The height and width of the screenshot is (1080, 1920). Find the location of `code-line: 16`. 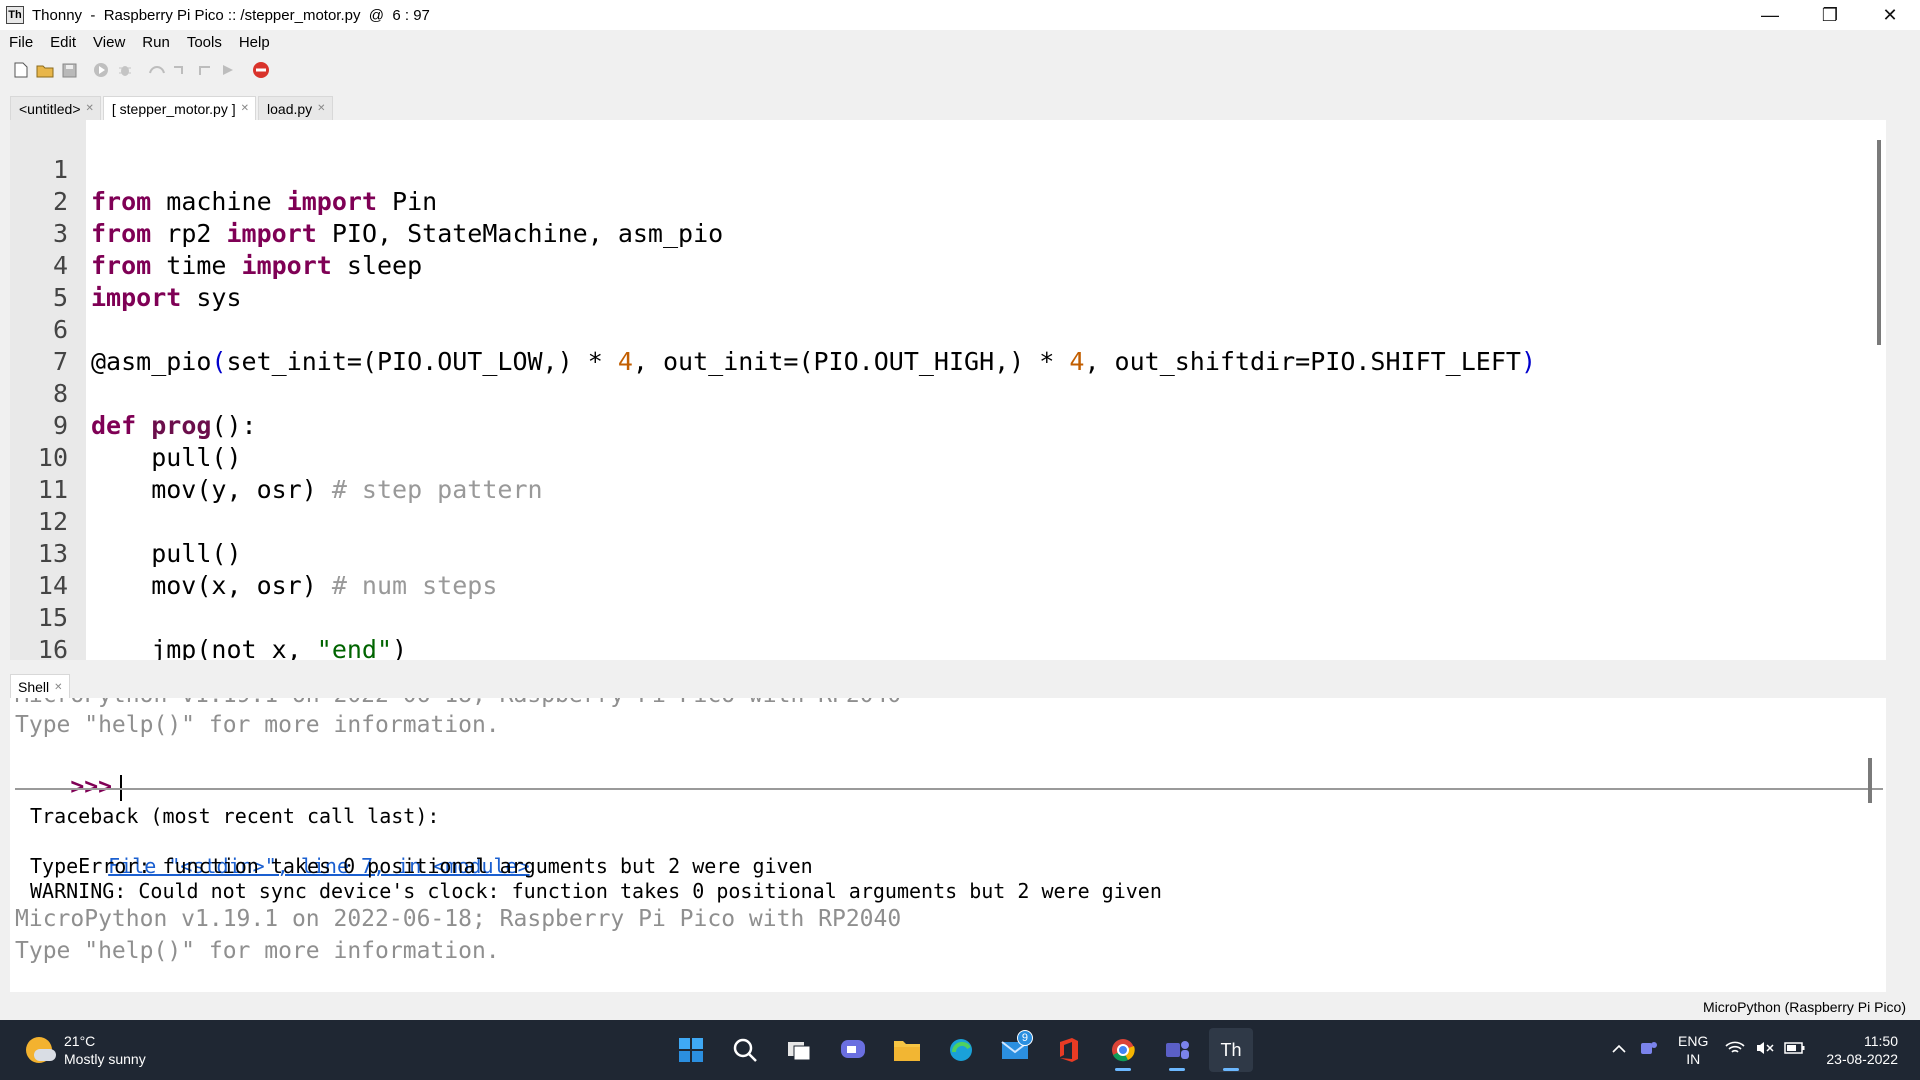

code-line: 16 is located at coordinates (948, 631).